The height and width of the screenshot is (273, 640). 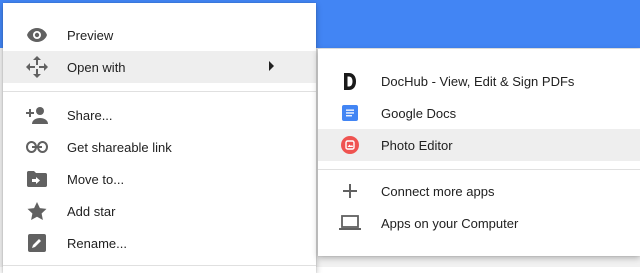 What do you see at coordinates (90, 35) in the screenshot?
I see `menu-item-label: Preview` at bounding box center [90, 35].